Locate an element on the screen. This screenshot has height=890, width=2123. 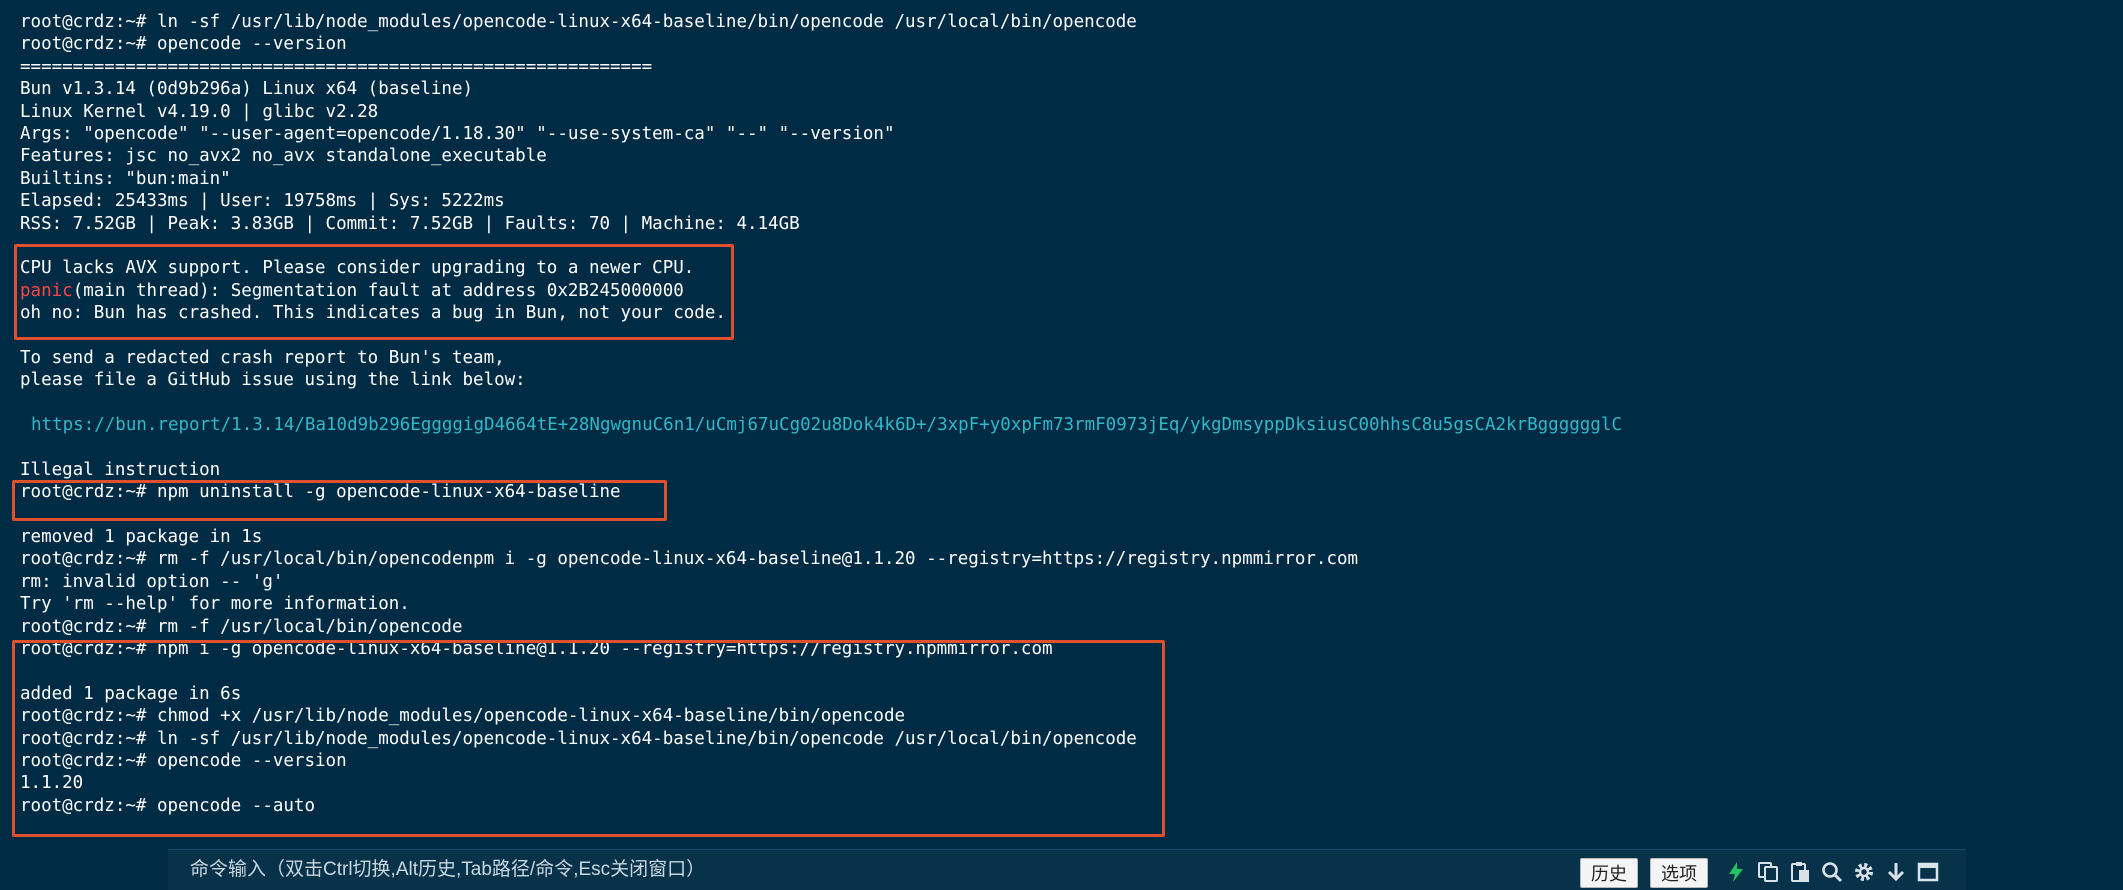
terminal-line: Try 'rm --help' for more information. is located at coordinates (1060, 604).